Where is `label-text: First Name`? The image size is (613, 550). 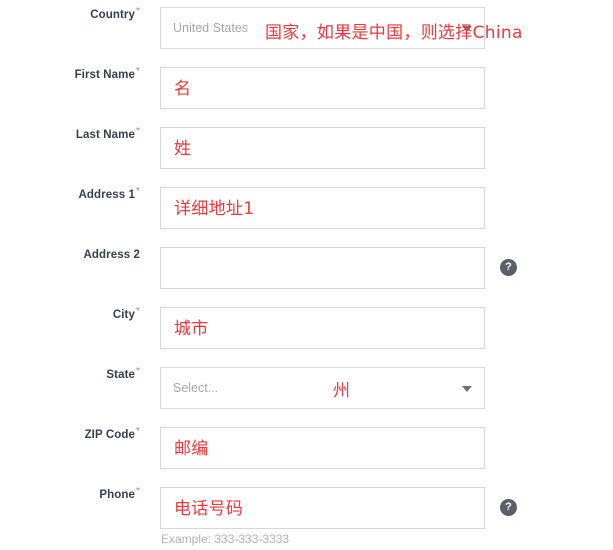 label-text: First Name is located at coordinates (104, 75).